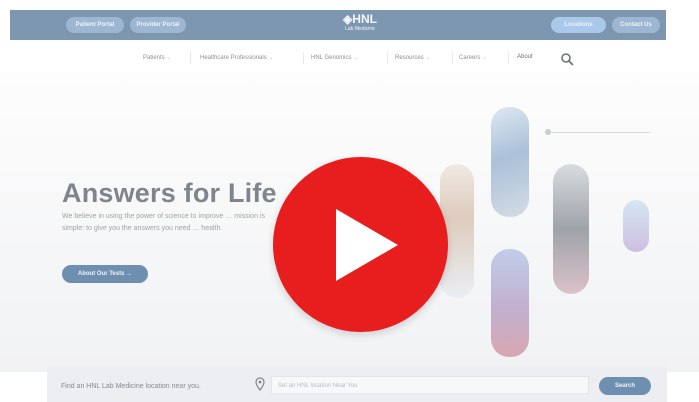  I want to click on hnl-logo: ◈HNL Lab Medicine, so click(360, 22).